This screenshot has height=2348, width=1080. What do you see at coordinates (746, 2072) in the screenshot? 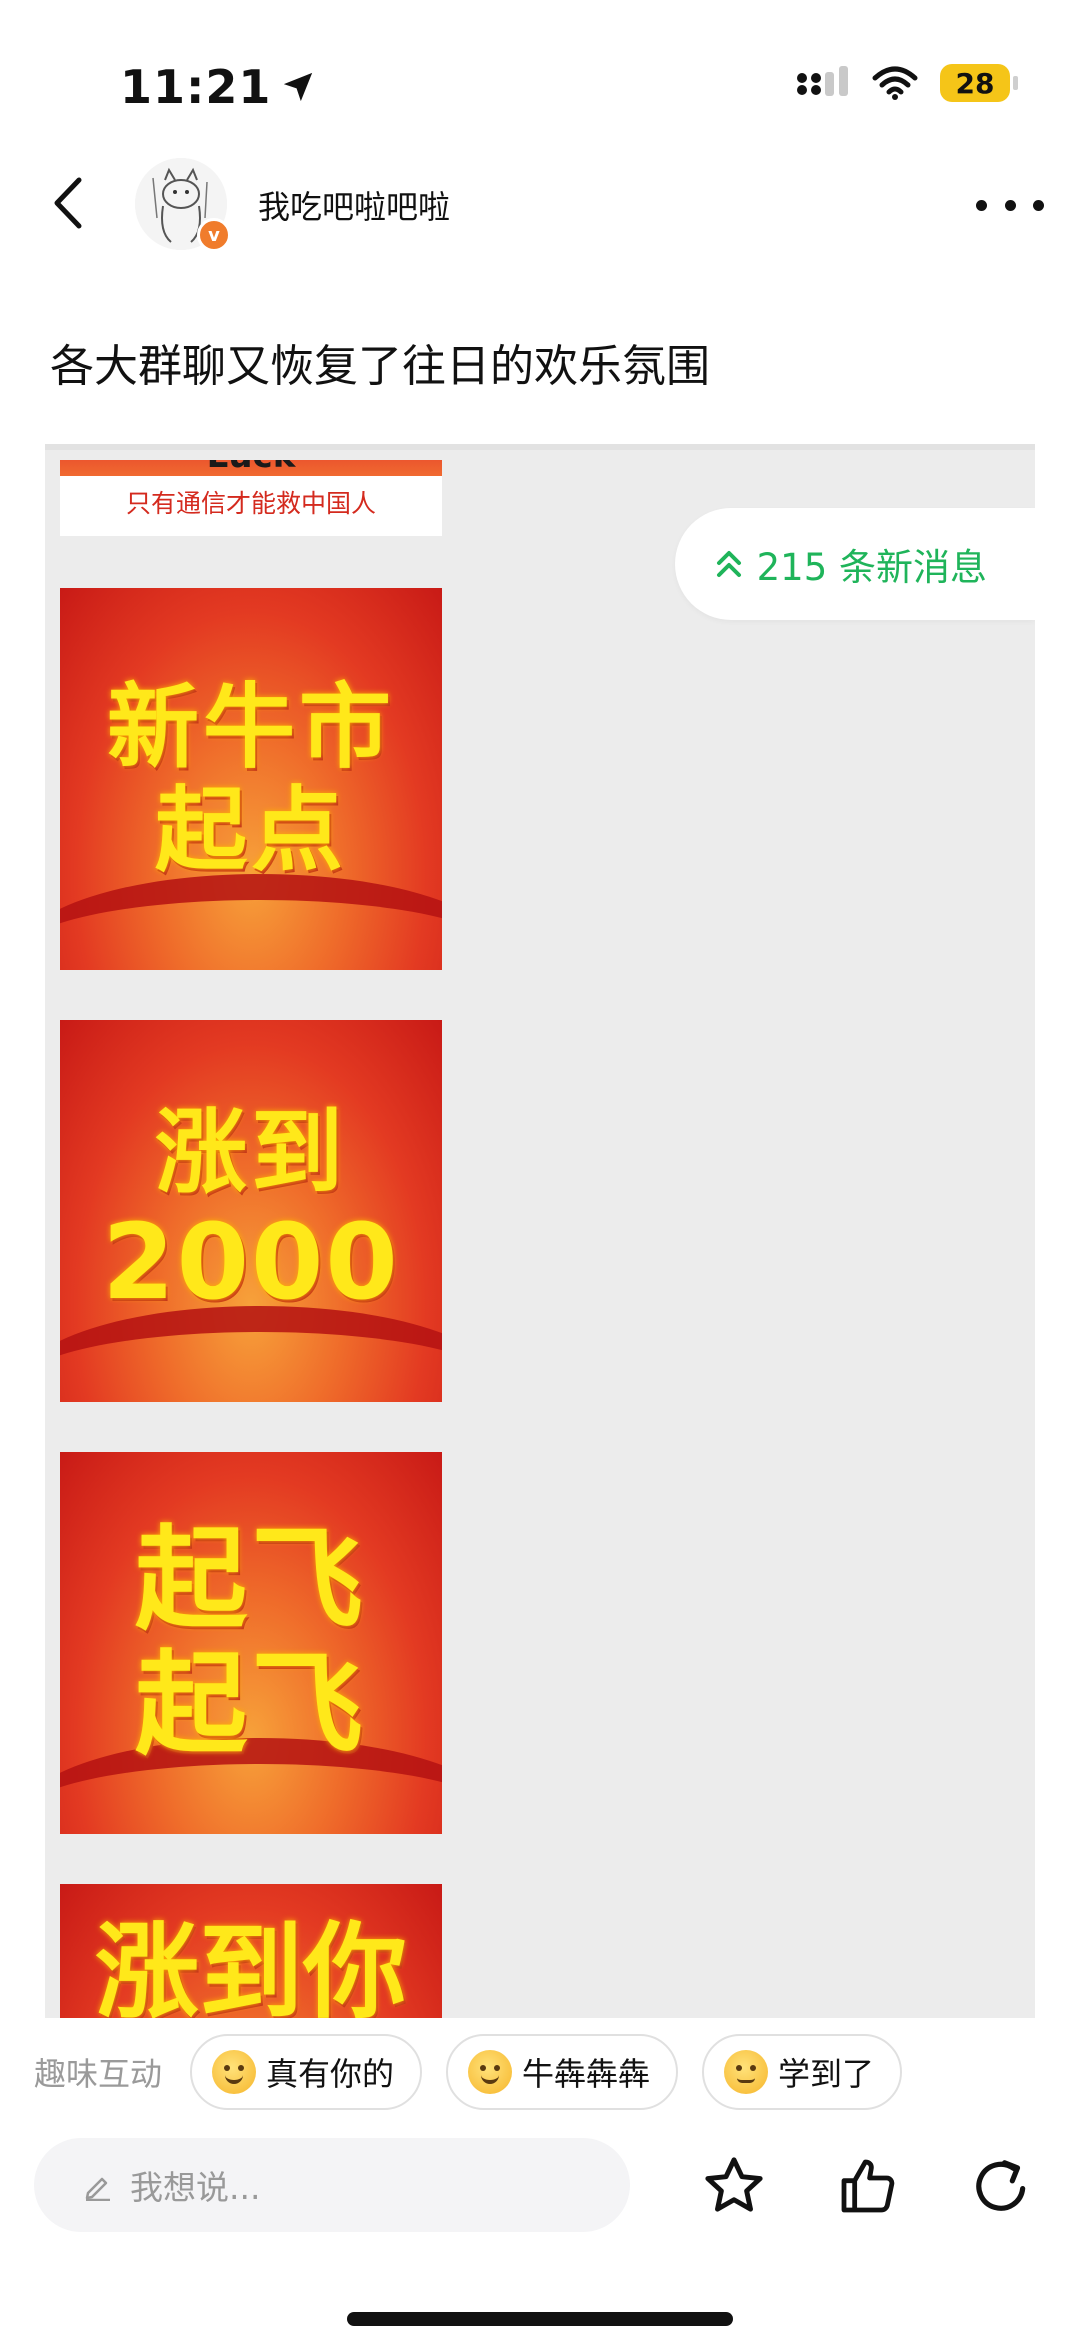
I see `slight-smile-emoji-icon` at bounding box center [746, 2072].